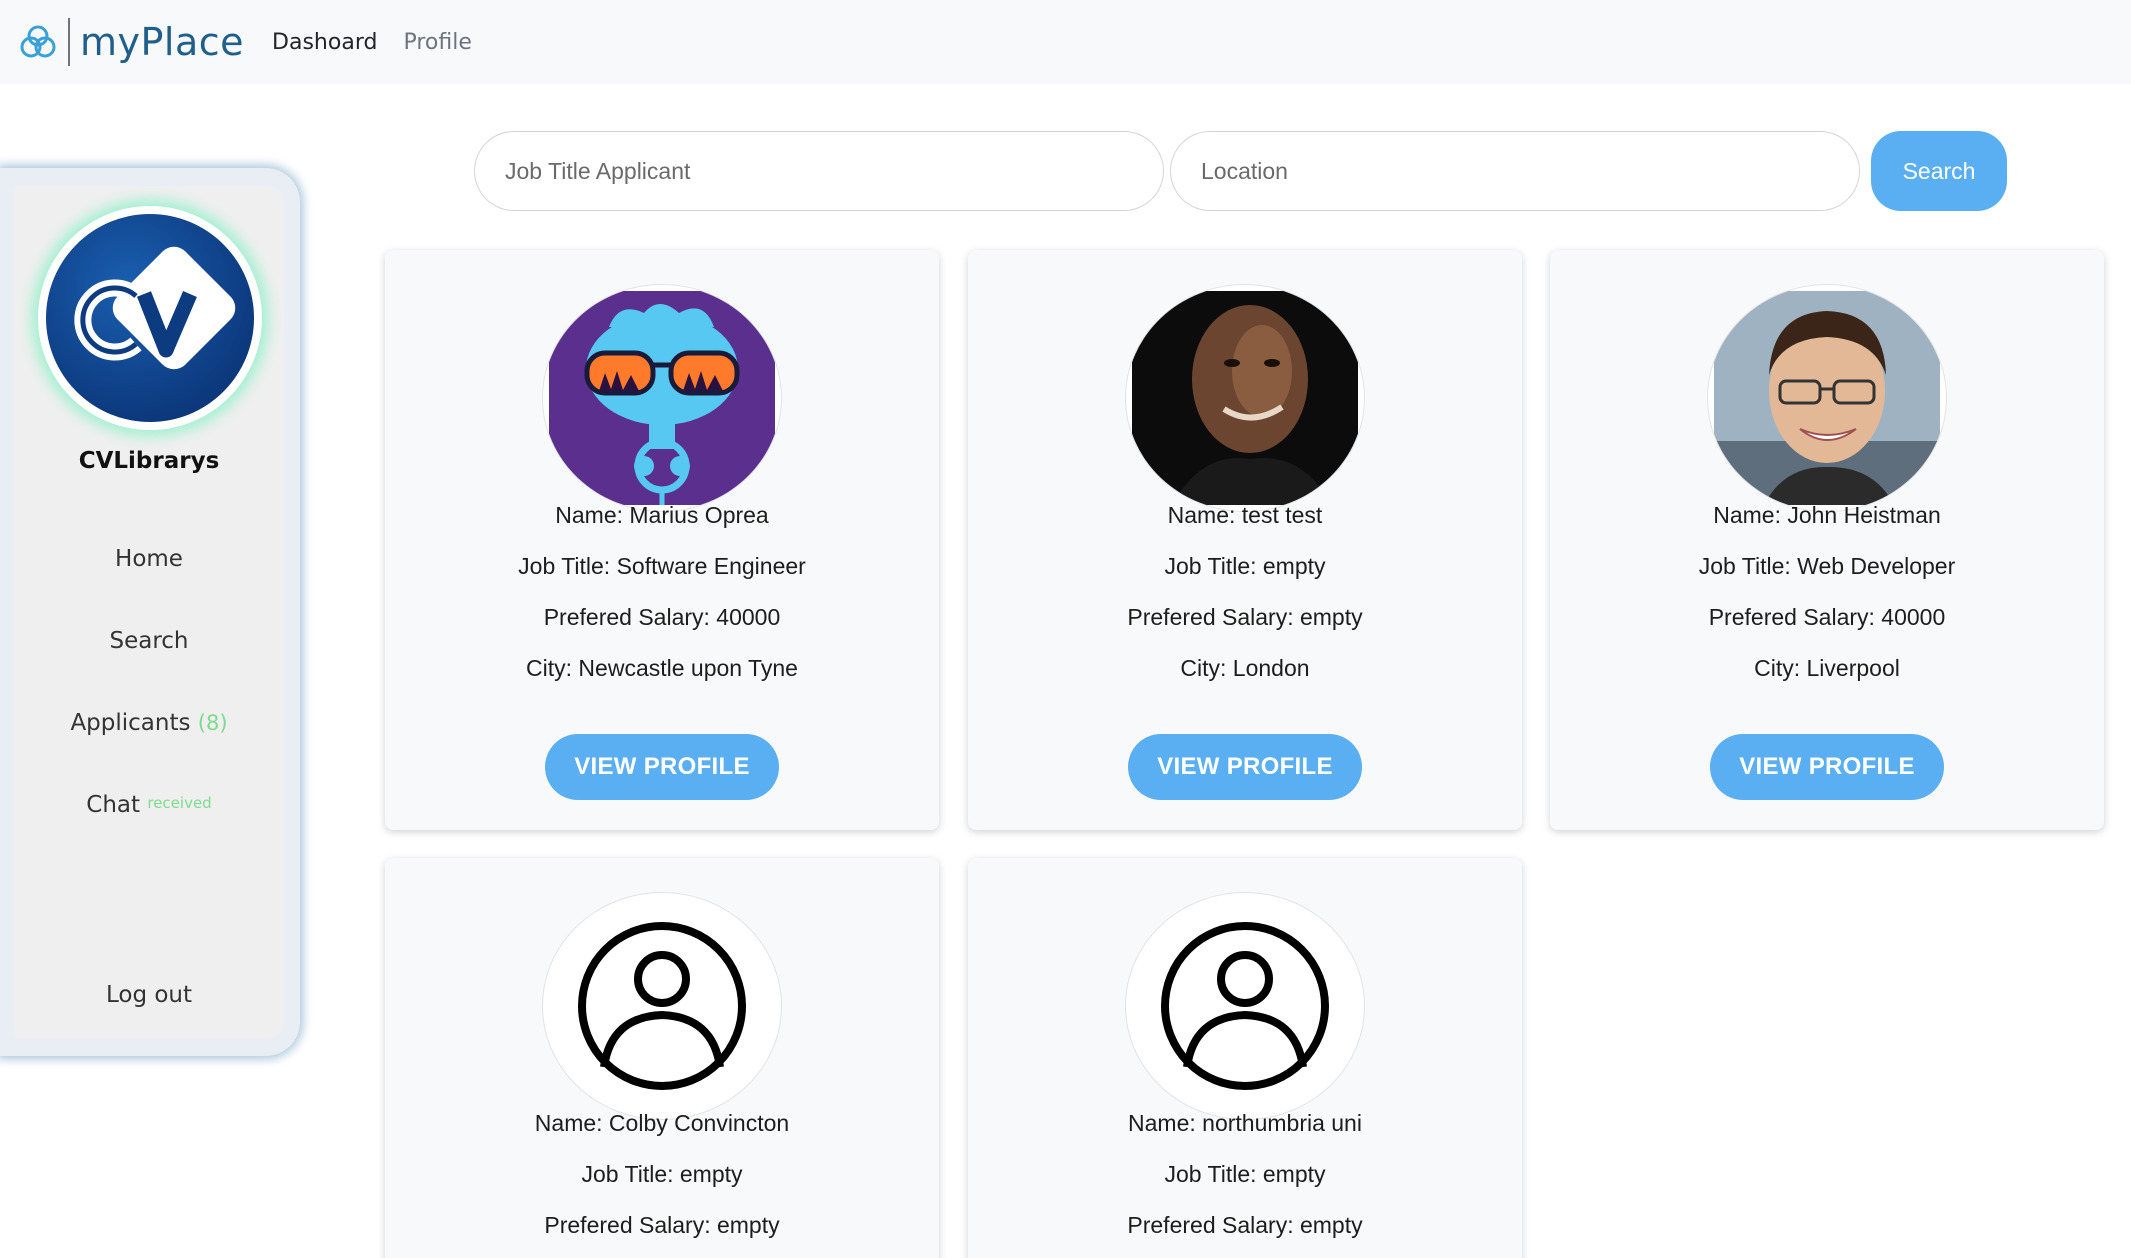 Image resolution: width=2131 pixels, height=1258 pixels. I want to click on search-button: Search, so click(1939, 171).